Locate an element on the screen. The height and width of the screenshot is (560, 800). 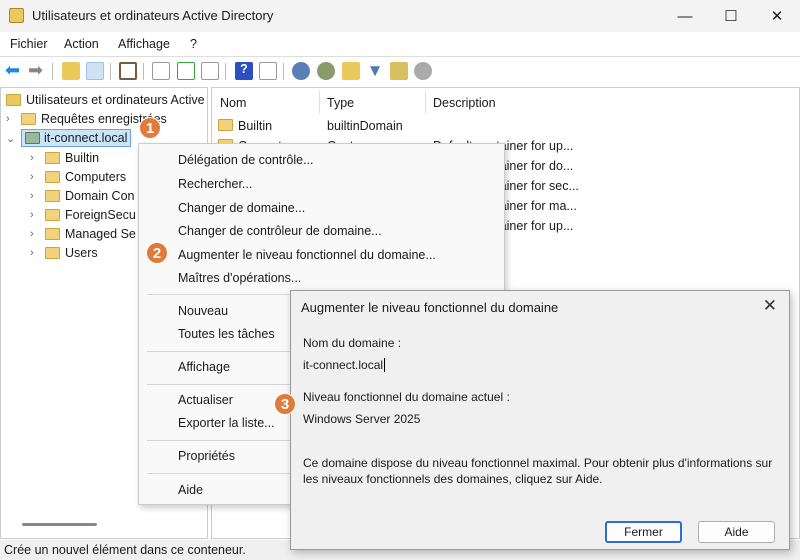
tree-item: › Computers is located at coordinates (78, 177).